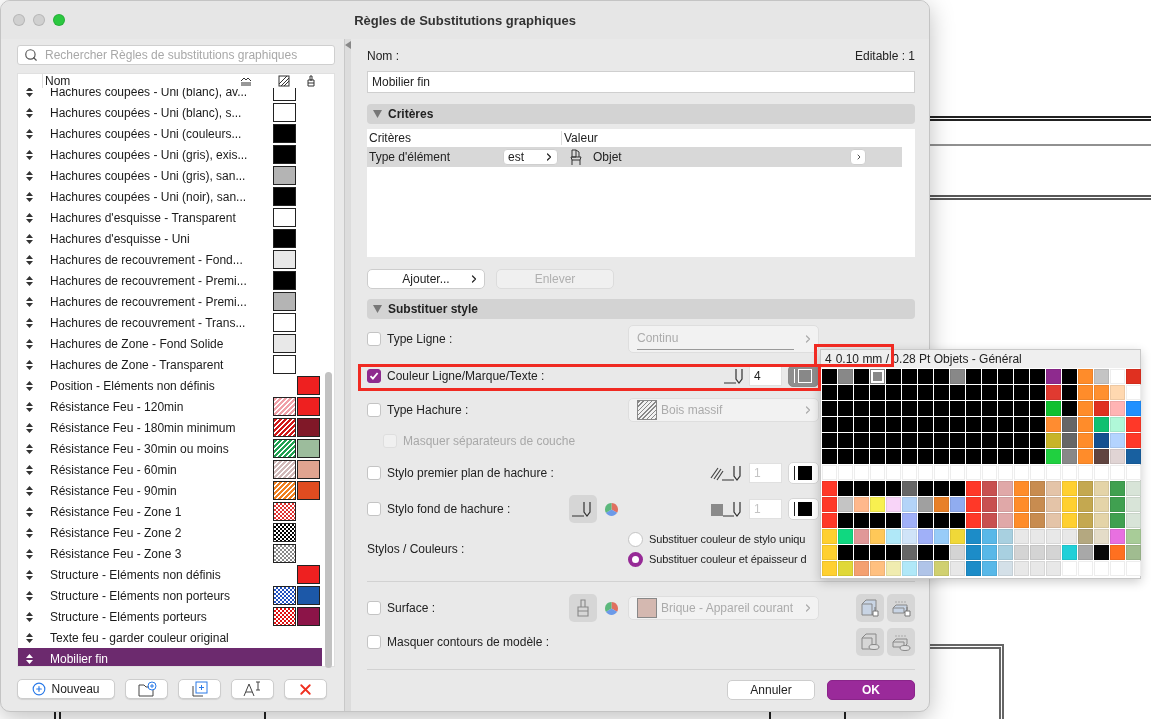  Describe the element at coordinates (468, 642) in the screenshot. I see `option-label: Masquer contours de modèle :` at that location.